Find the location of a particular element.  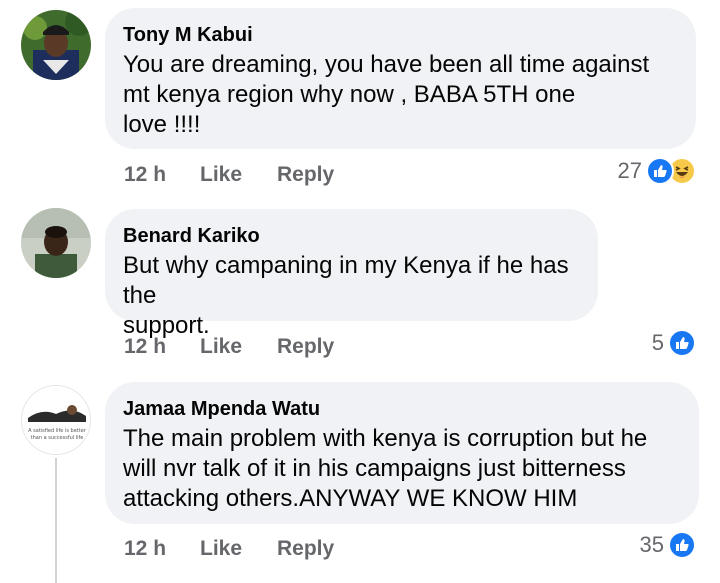

comment-line: attacking others.ANYWAY WE KNOW HIM is located at coordinates (350, 498).